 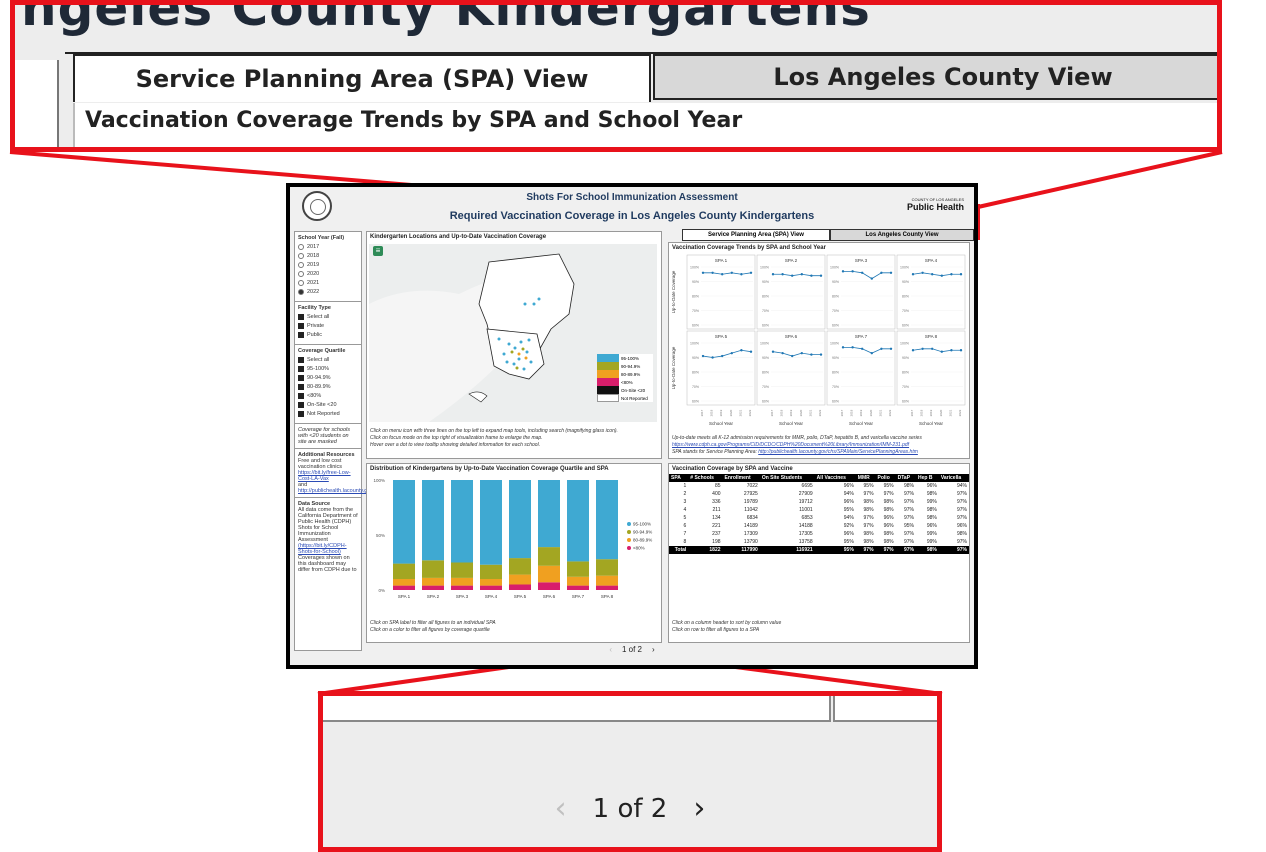 I want to click on quartile-option: 95-100%, so click(x=328, y=369).